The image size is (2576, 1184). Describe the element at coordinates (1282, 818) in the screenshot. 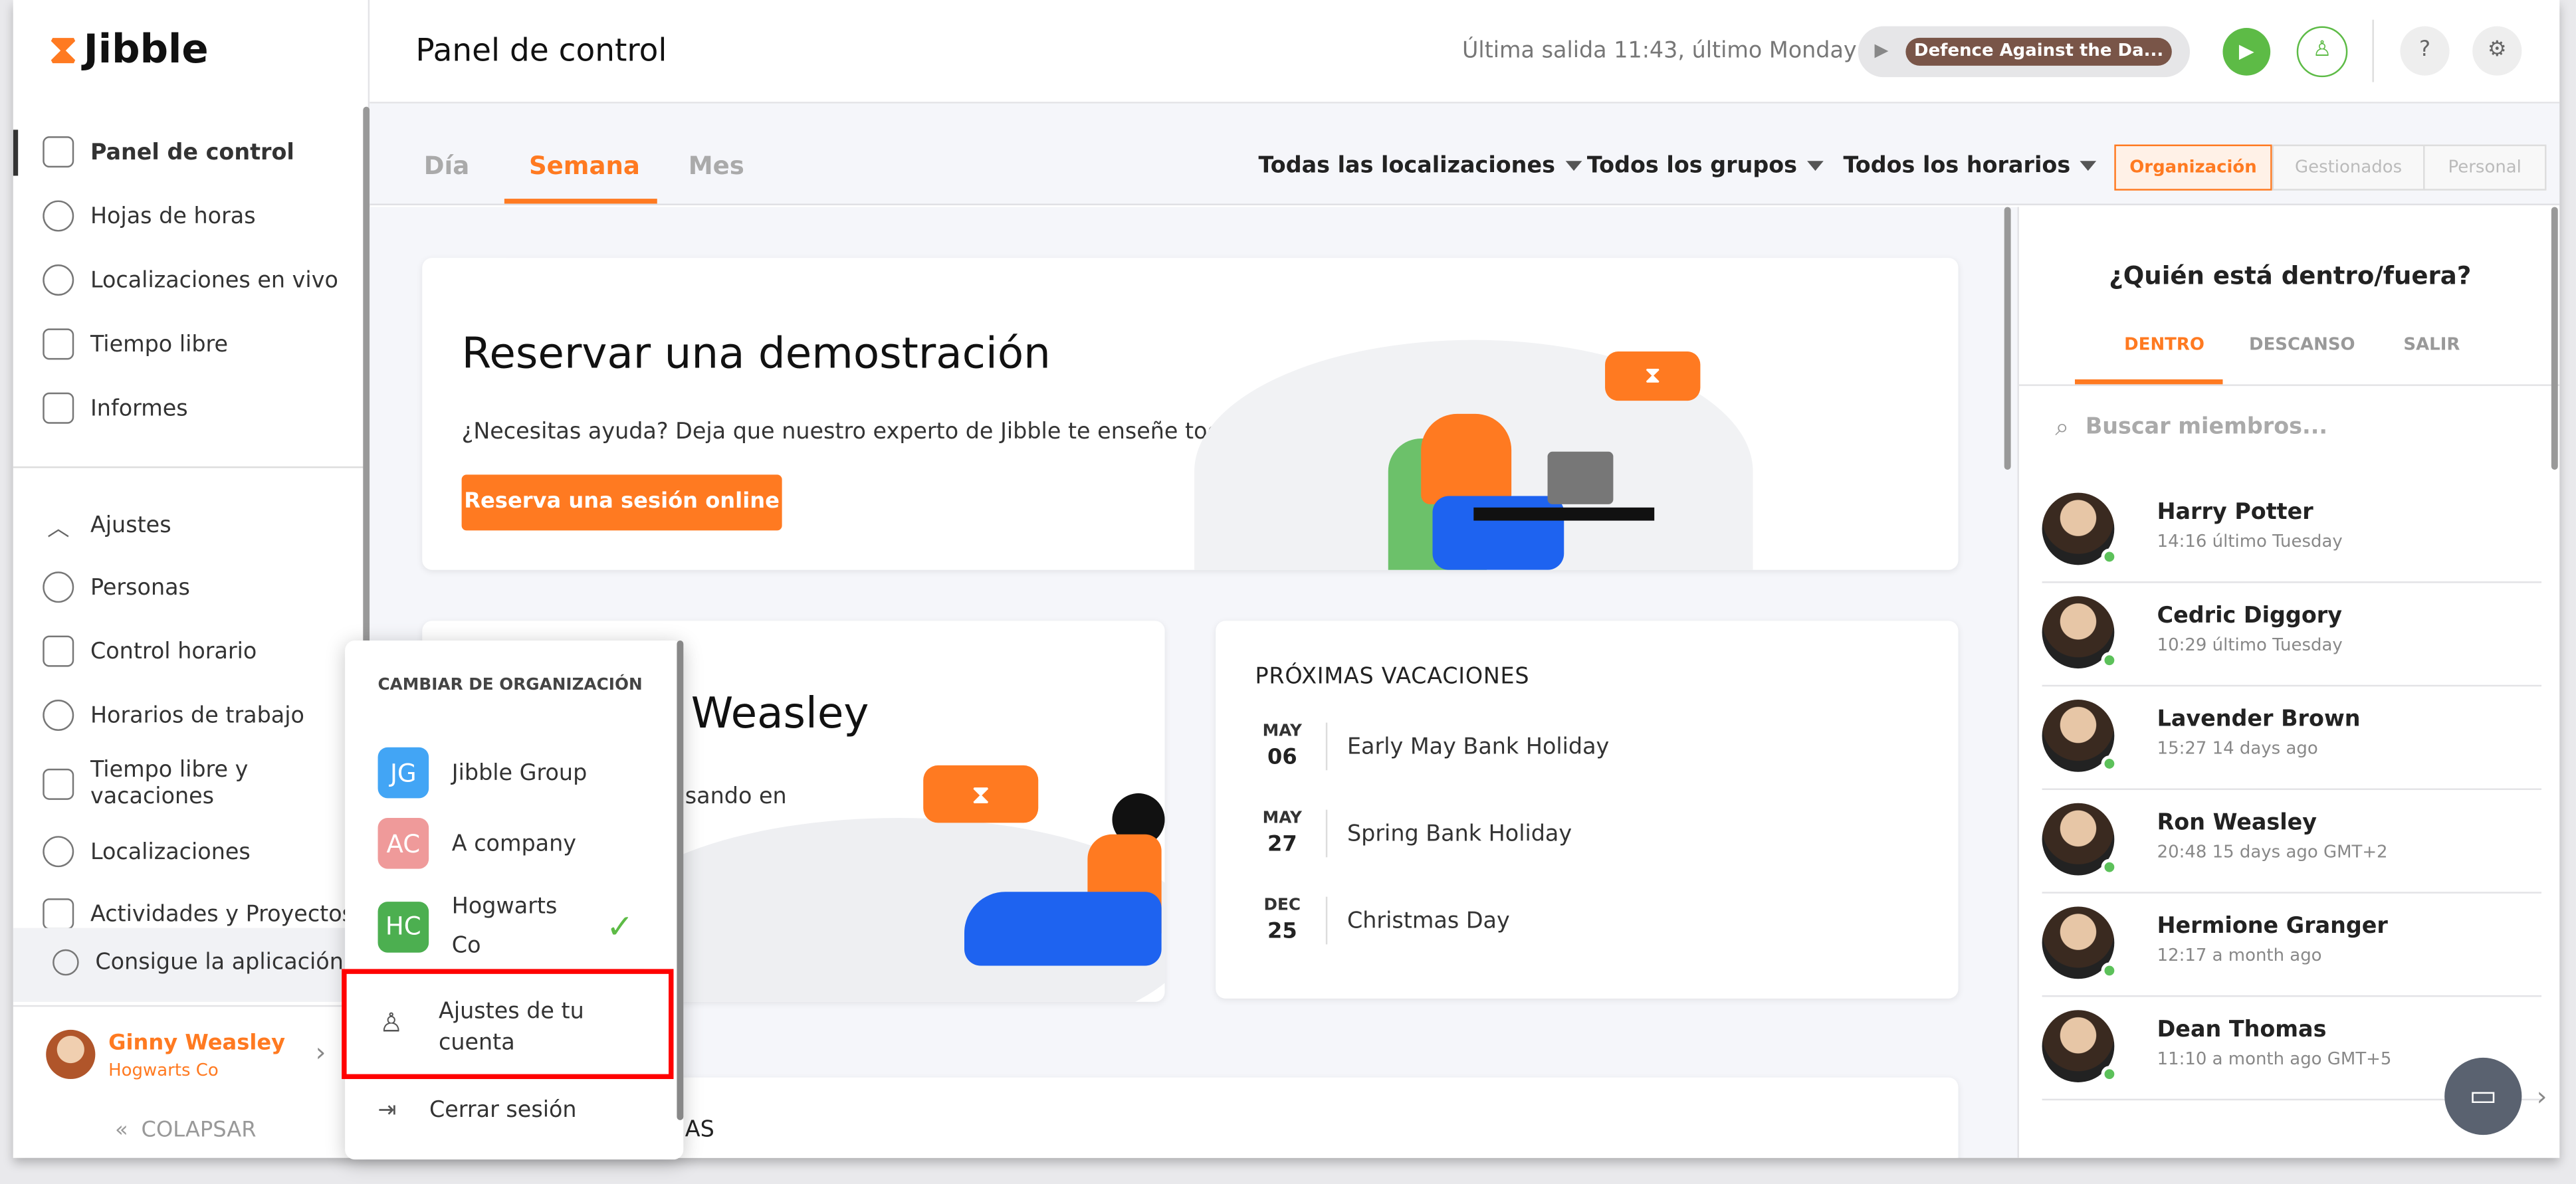

I see `month: MAY` at that location.